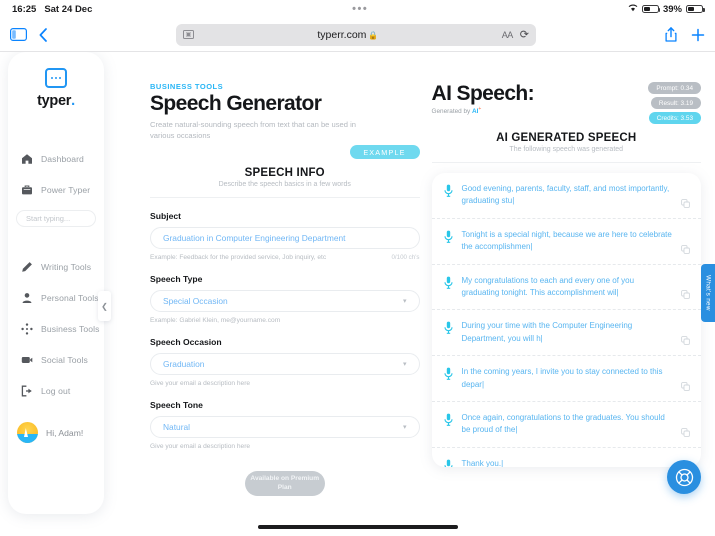  Describe the element at coordinates (284, 173) in the screenshot. I see `section-title: SPEECH INFO` at that location.